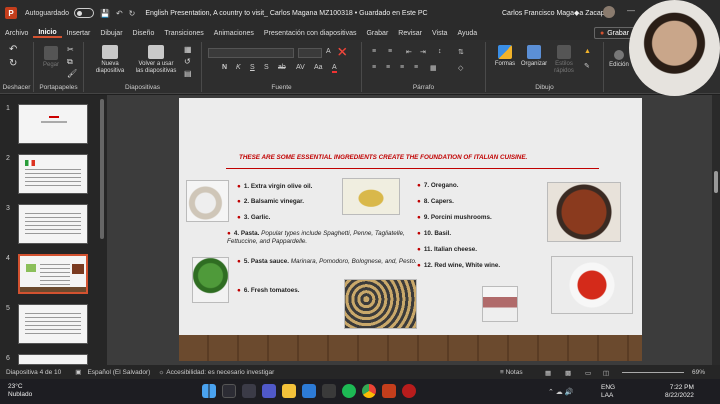 Image resolution: width=720 pixels, height=404 pixels. I want to click on align-center-icon: ≡, so click(388, 67).